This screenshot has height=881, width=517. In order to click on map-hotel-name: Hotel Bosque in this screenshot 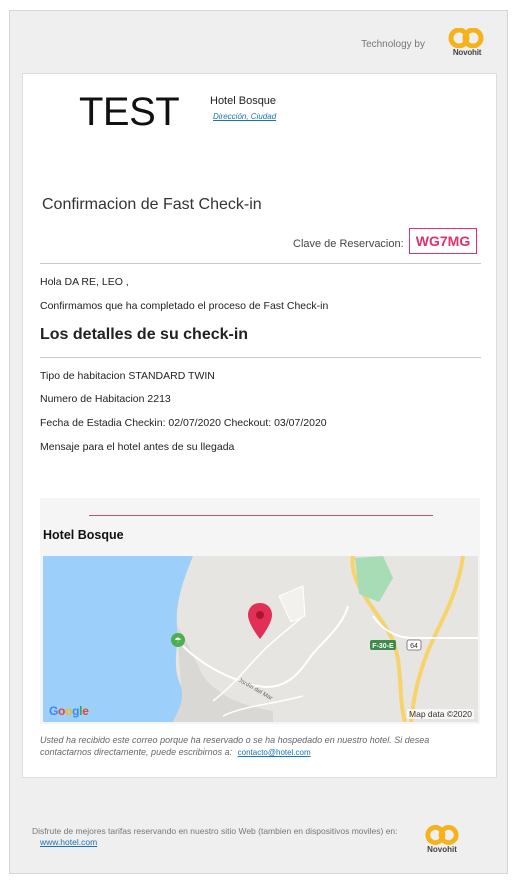, I will do `click(83, 535)`.